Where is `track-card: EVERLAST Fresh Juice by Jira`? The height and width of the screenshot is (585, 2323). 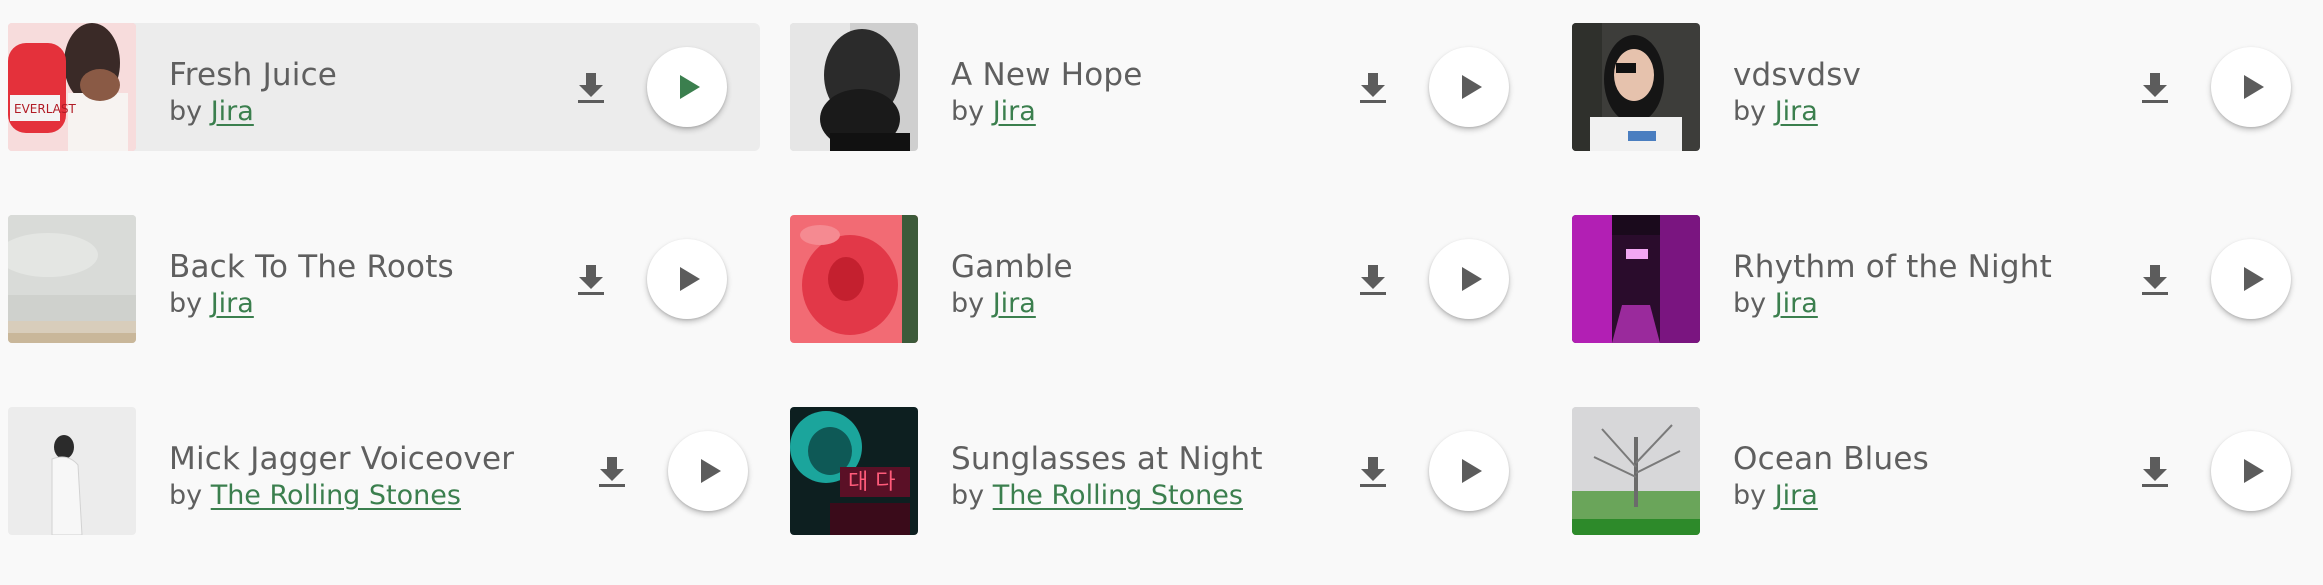 track-card: EVERLAST Fresh Juice by Jira is located at coordinates (384, 87).